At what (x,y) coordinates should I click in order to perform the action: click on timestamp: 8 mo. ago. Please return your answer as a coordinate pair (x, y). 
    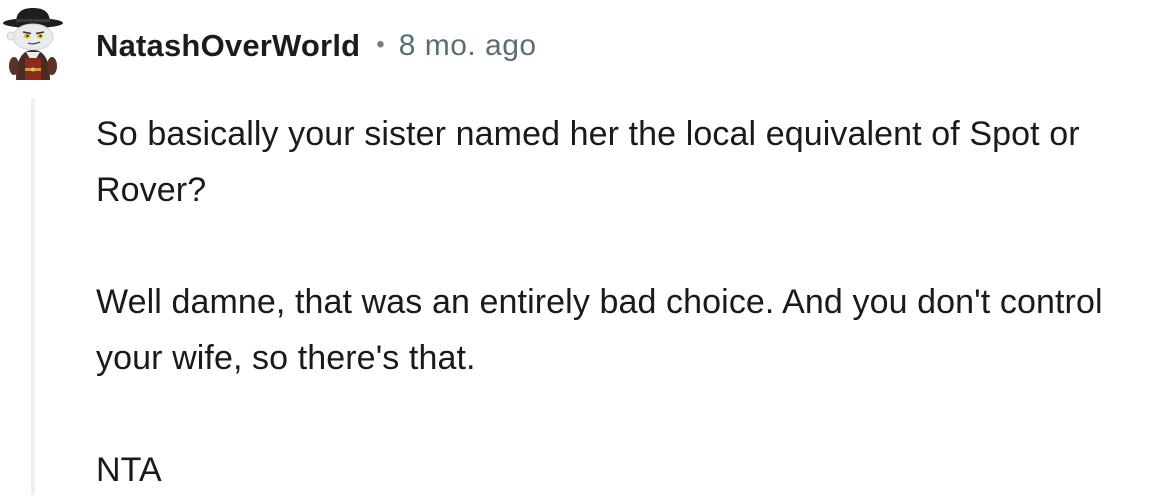
    Looking at the image, I should click on (468, 46).